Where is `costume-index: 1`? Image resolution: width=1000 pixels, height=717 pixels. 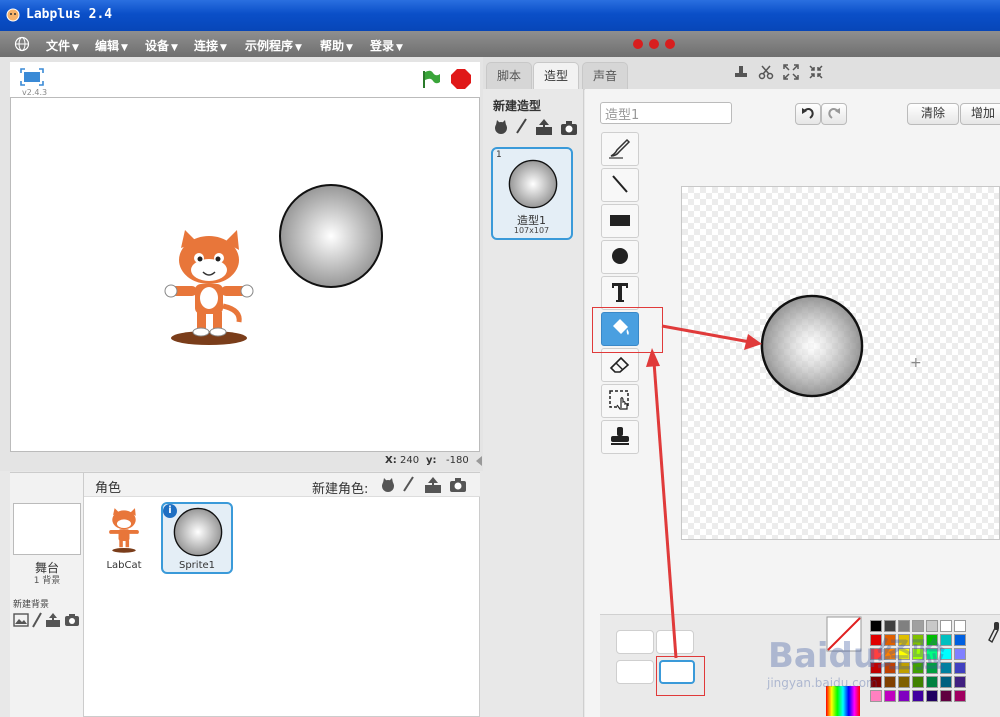 costume-index: 1 is located at coordinates (499, 155).